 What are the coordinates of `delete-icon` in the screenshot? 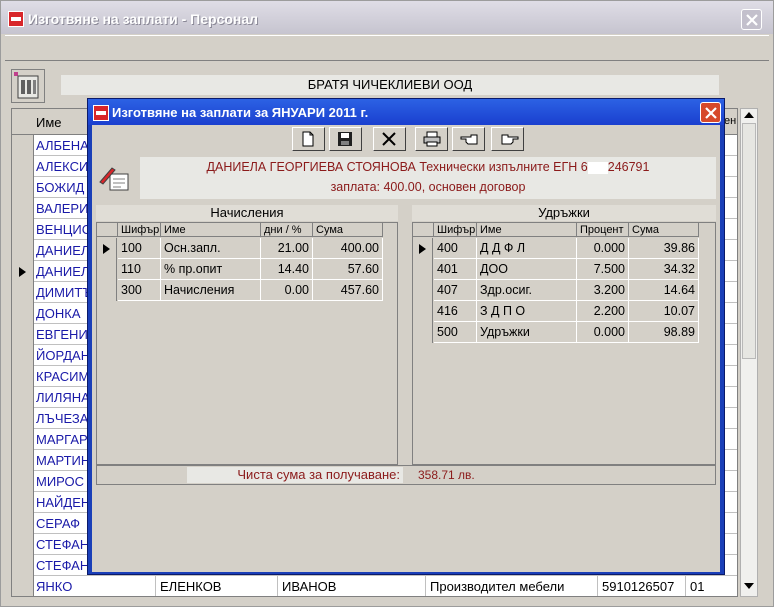 It's located at (389, 139).